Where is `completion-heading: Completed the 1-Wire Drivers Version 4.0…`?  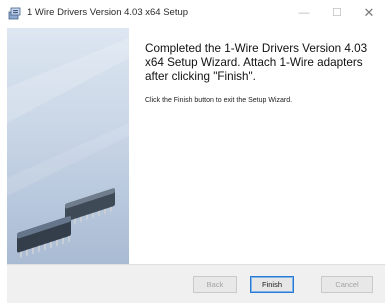 completion-heading: Completed the 1-Wire Drivers Version 4.0… is located at coordinates (256, 62).